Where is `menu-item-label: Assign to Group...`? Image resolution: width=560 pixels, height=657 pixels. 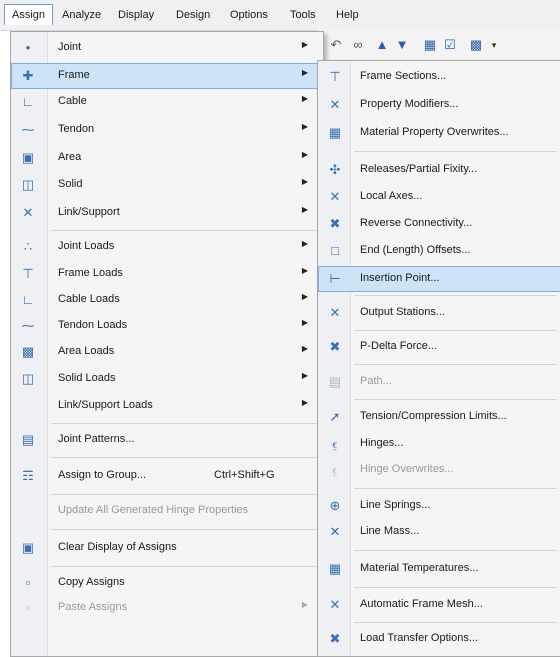 menu-item-label: Assign to Group... is located at coordinates (102, 475).